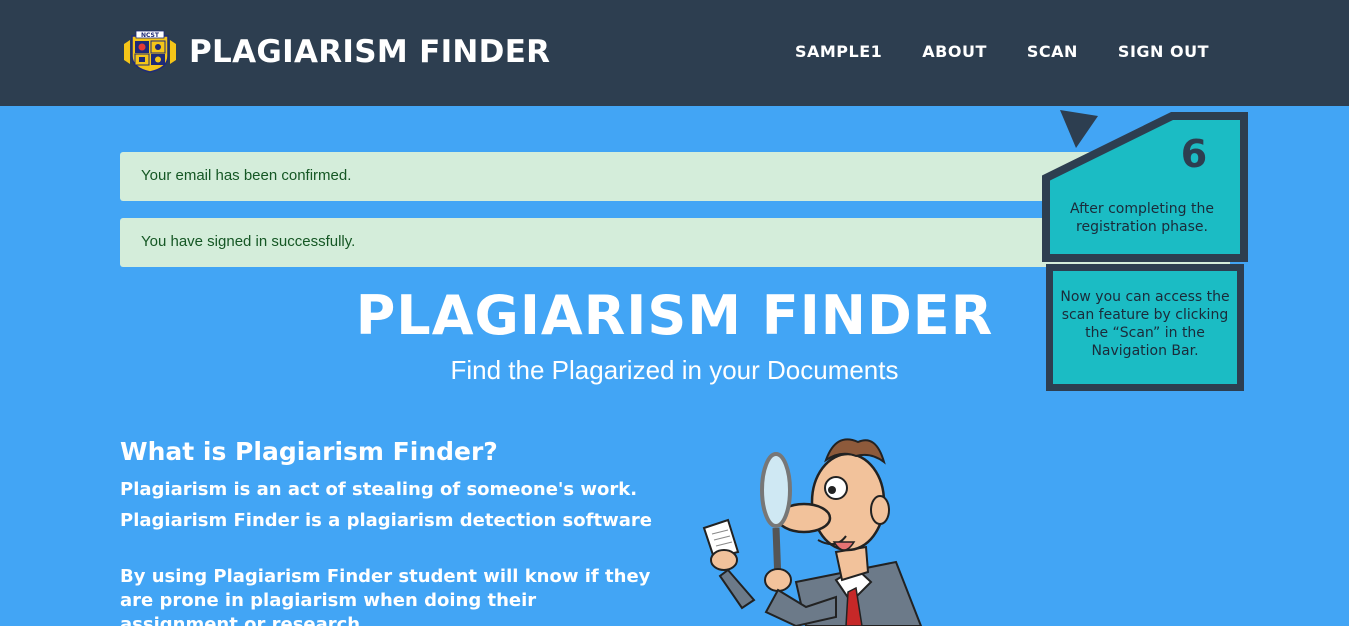 The height and width of the screenshot is (626, 1349). I want to click on about-heading: What is Plagiarism Finder?, so click(309, 451).